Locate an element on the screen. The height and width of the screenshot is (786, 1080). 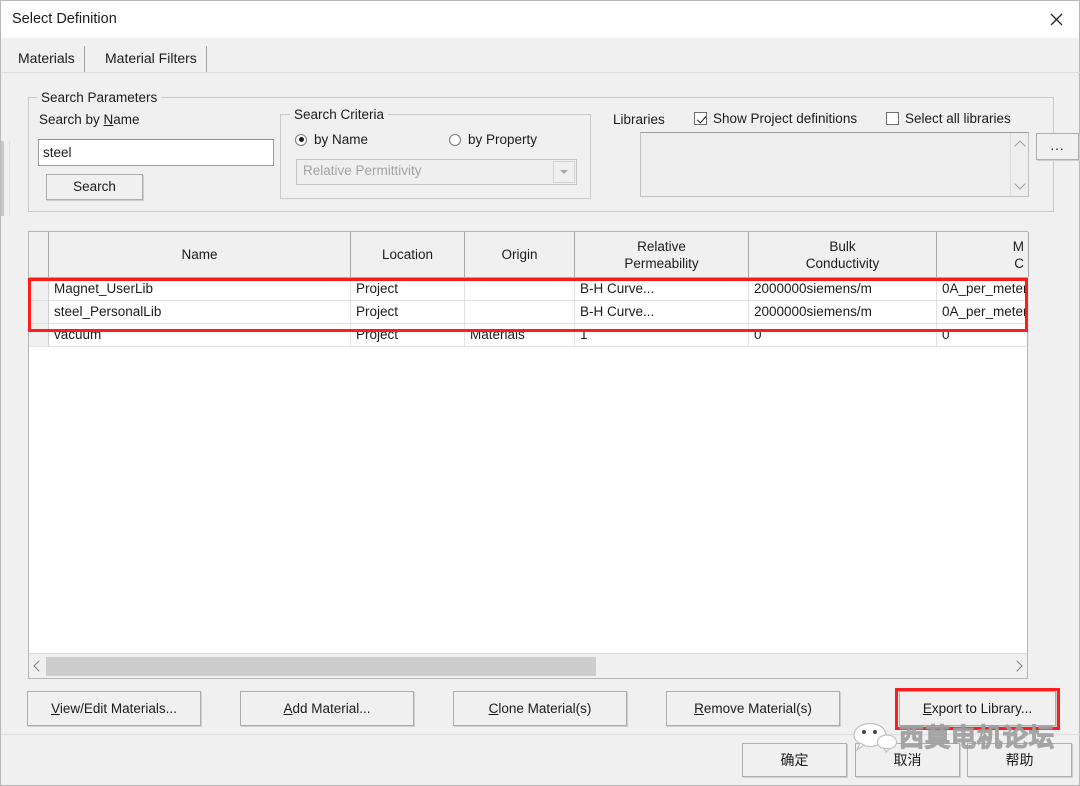
show-project-definitions-label: Show Project definitions is located at coordinates (785, 118).